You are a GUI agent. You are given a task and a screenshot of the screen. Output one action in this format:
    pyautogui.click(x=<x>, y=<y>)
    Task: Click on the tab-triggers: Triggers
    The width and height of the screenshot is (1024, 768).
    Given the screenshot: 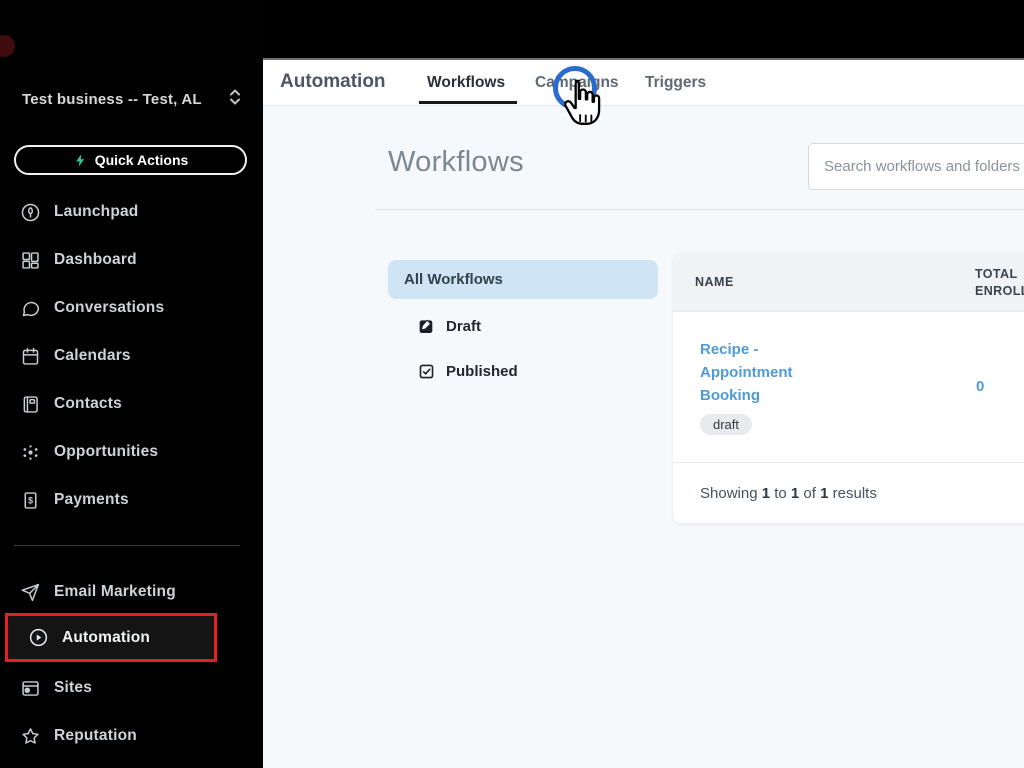 What is the action you would take?
    pyautogui.click(x=675, y=83)
    